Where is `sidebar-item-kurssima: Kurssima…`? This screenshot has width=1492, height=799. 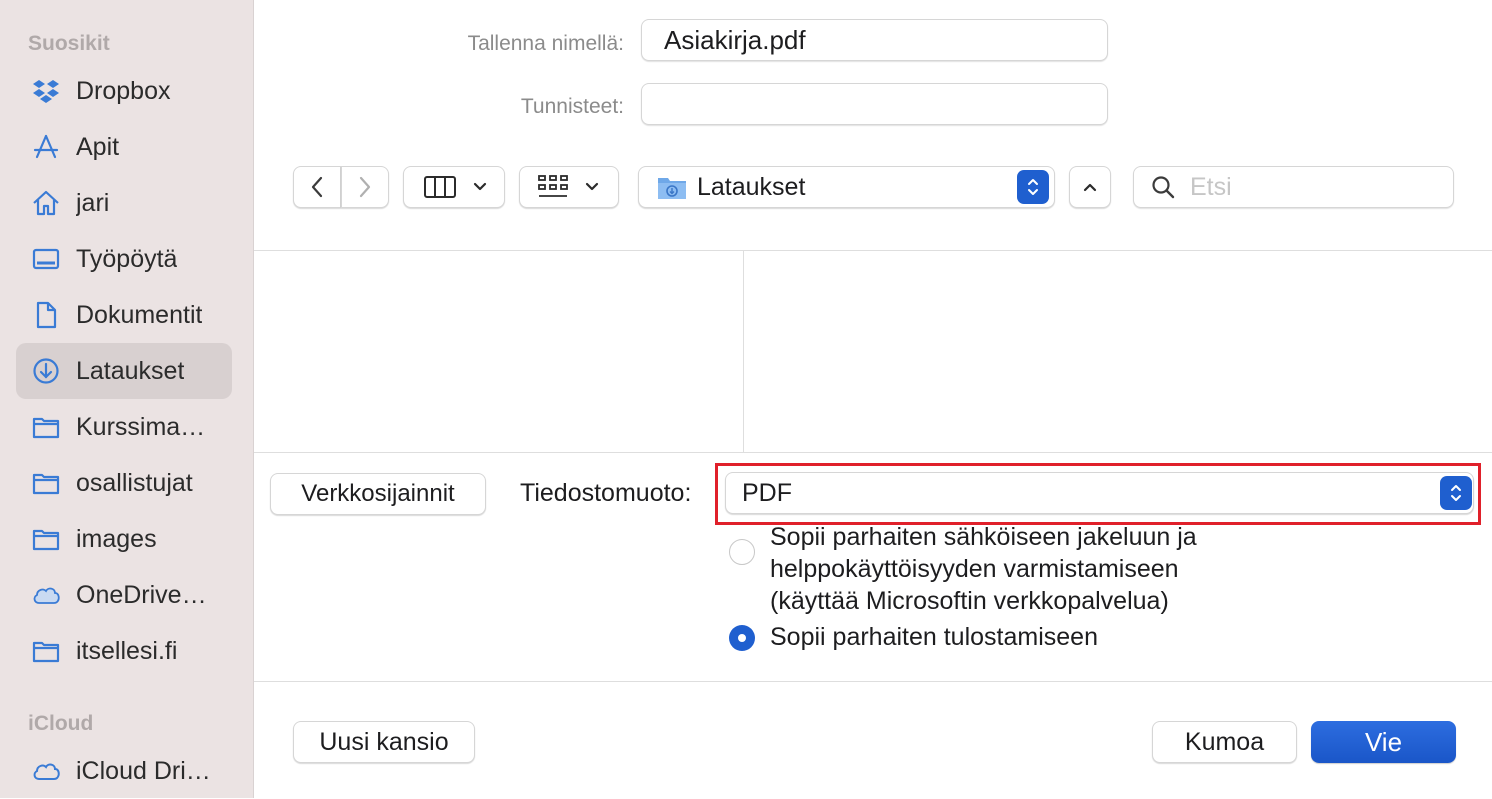
sidebar-item-kurssima: Kurssima… is located at coordinates (124, 427).